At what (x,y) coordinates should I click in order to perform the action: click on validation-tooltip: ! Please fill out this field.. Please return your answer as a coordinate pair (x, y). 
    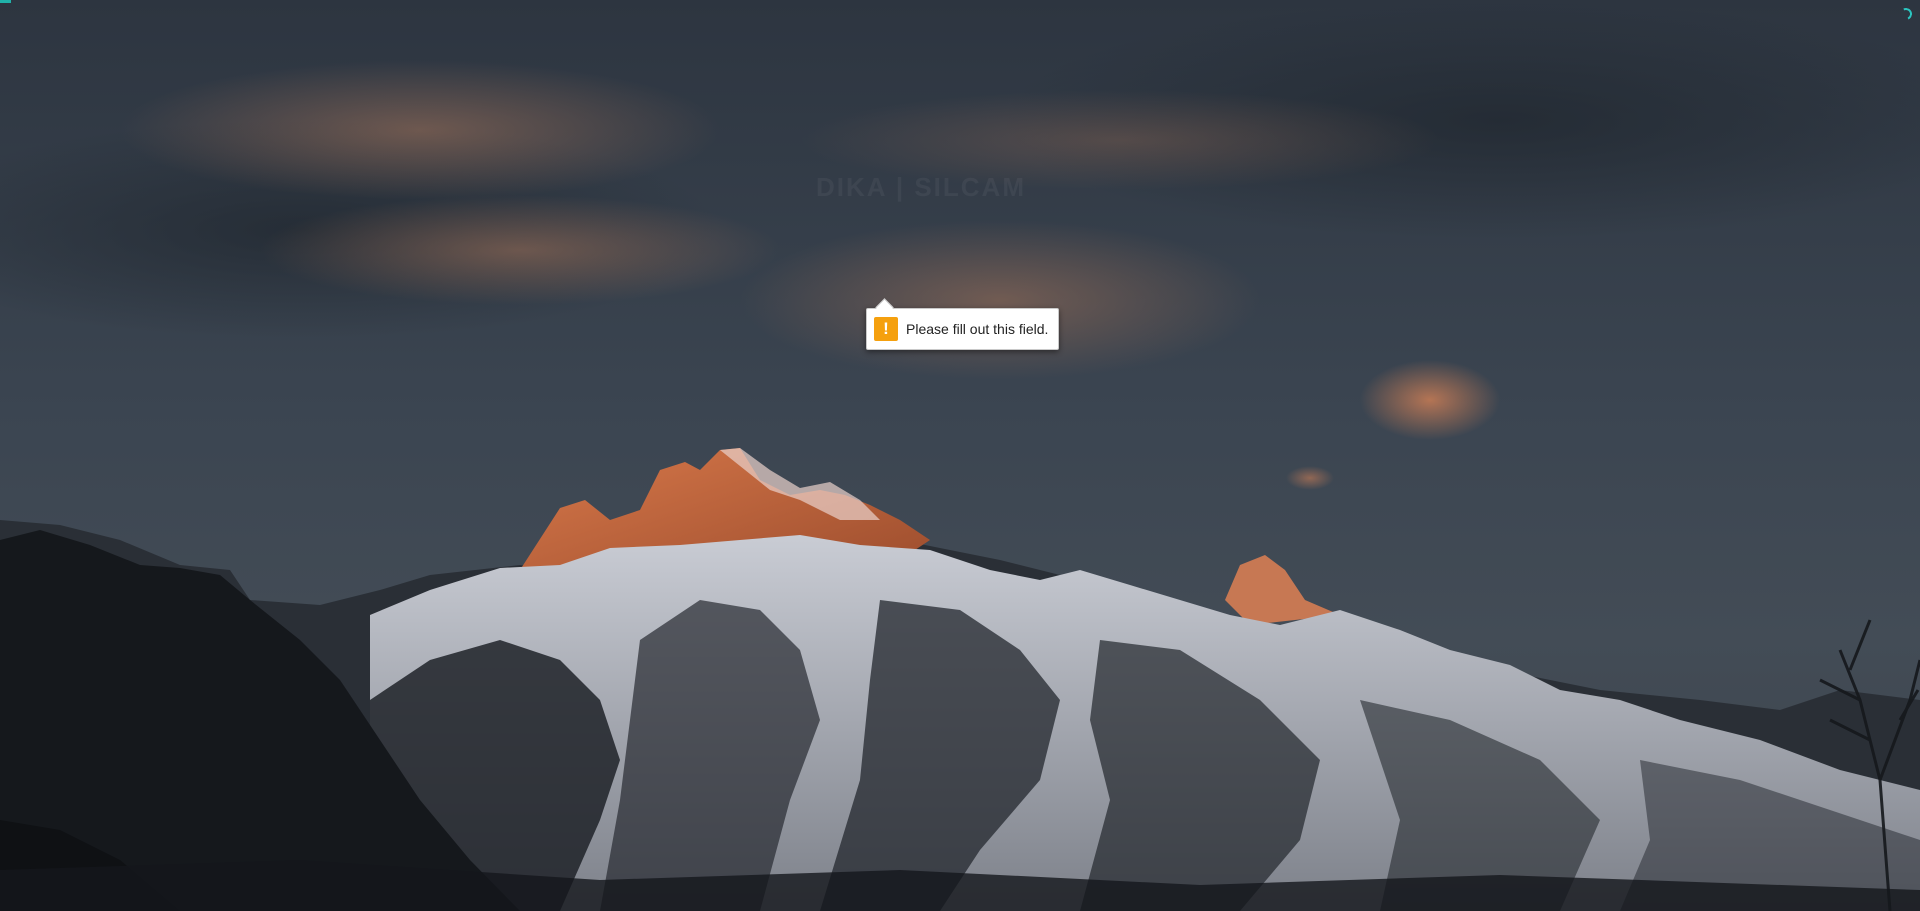
    Looking at the image, I should click on (963, 329).